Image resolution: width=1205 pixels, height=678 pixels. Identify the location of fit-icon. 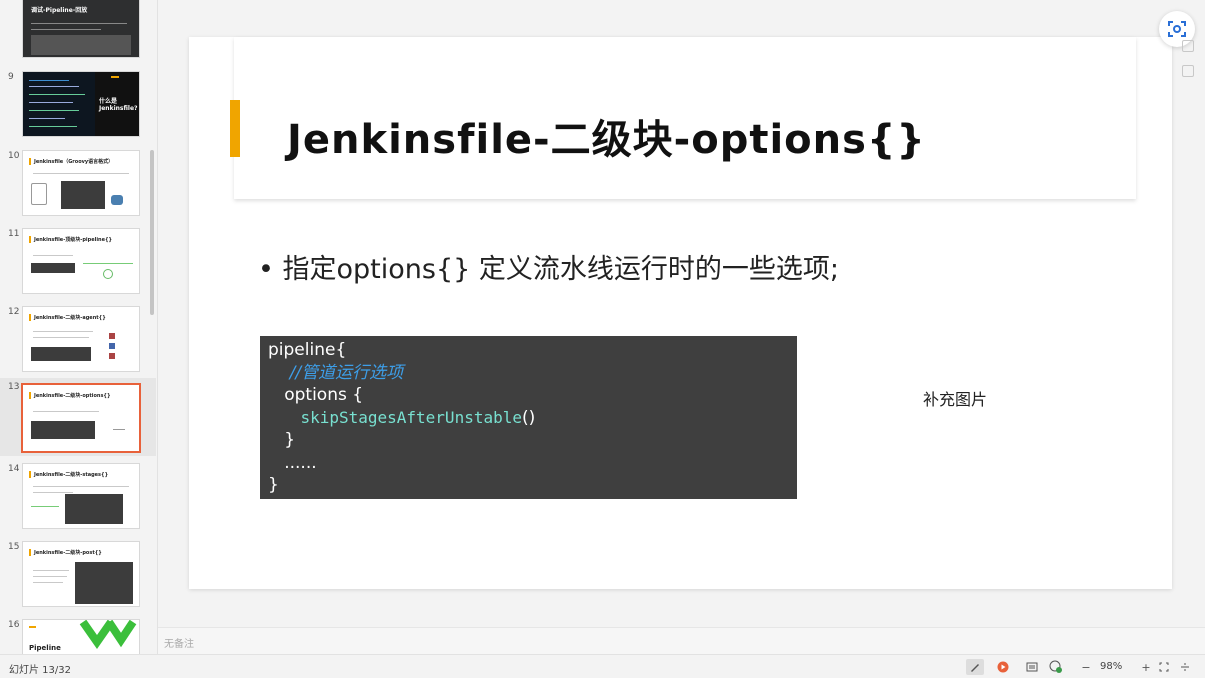
(1164, 667).